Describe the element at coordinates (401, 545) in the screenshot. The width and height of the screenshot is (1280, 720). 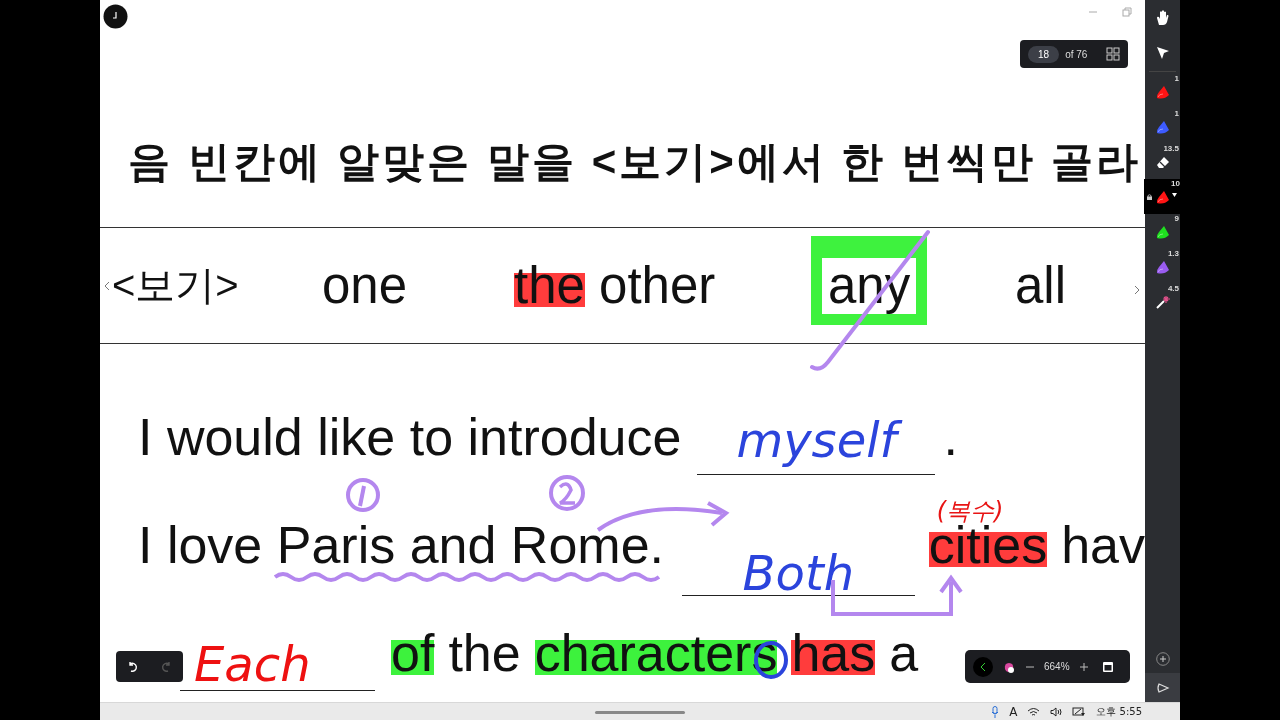
I see `sentence-text: I love Paris and Rome.` at that location.